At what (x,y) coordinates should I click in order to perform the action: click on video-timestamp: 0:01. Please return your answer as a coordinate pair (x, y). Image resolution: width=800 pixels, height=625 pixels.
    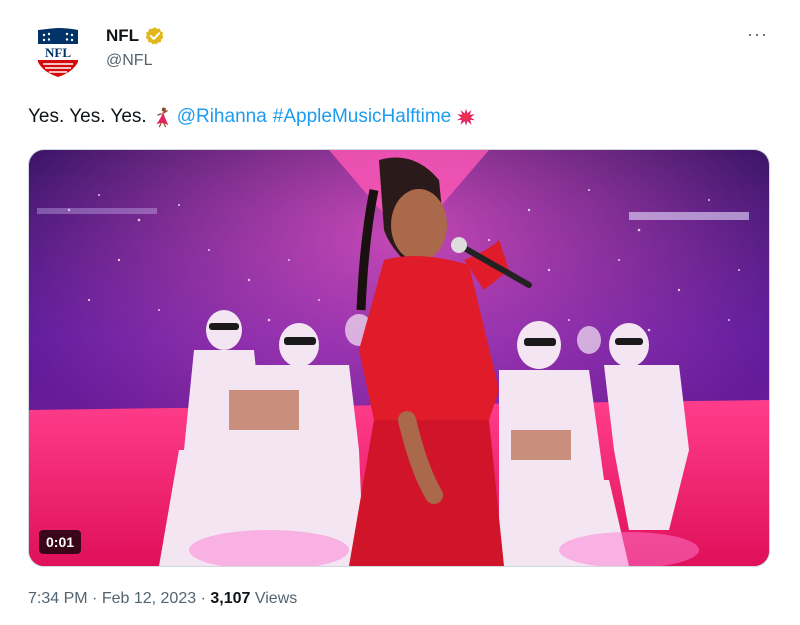
    Looking at the image, I should click on (60, 542).